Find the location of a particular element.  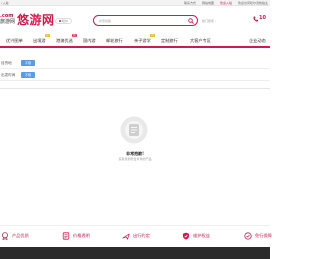

service-item-price: 价格透明 is located at coordinates (76, 236).